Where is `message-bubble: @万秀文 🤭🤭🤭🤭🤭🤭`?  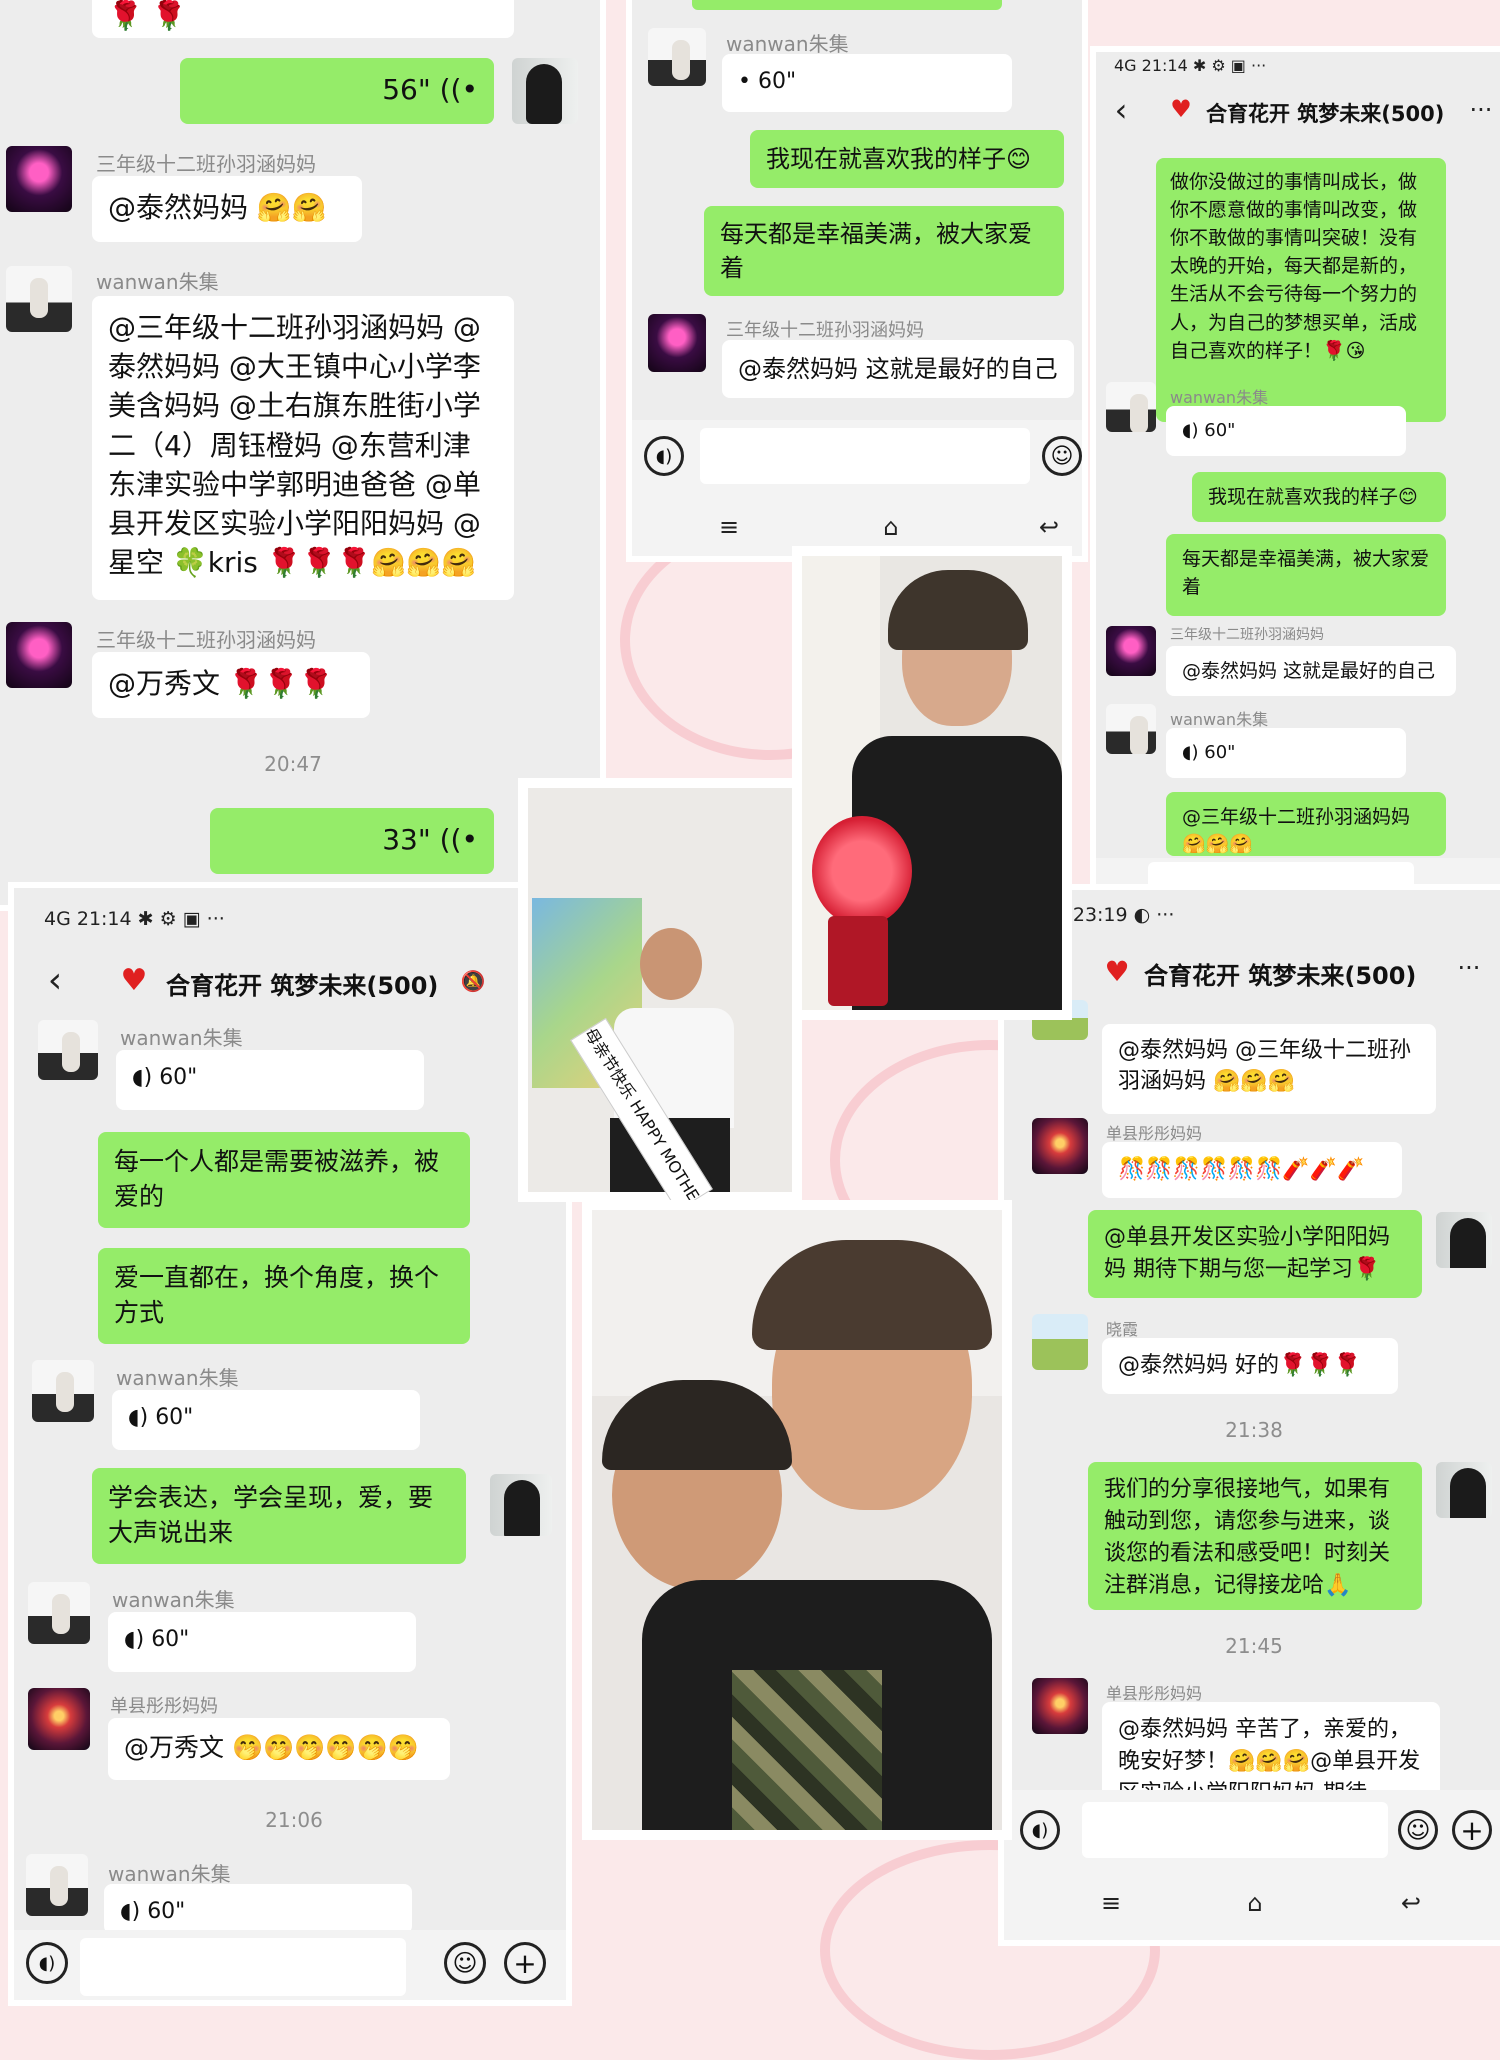
message-bubble: @万秀文 🤭🤭🤭🤭🤭🤭 is located at coordinates (279, 1749).